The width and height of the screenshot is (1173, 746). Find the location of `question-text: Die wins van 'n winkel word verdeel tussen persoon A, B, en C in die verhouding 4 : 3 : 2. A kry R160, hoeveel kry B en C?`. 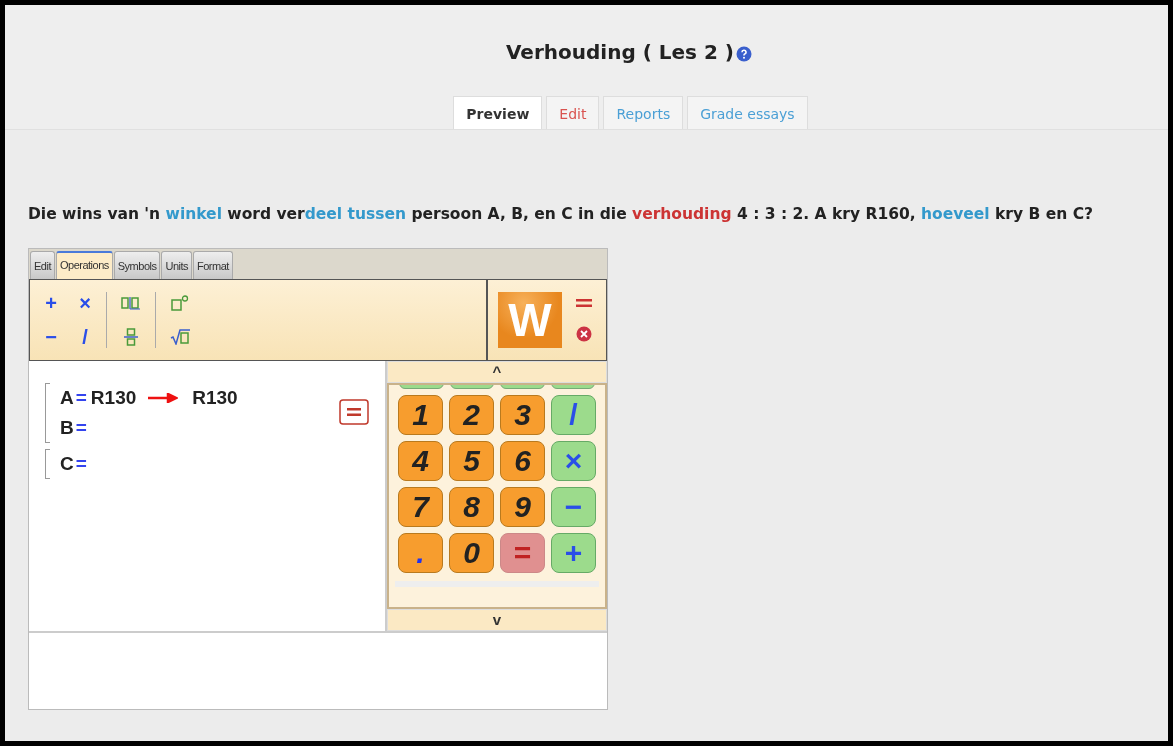

question-text: Die wins van 'n winkel word verdeel tussen persoon A, B, en C in die verhouding 4 : 3 : 2. A kry R160, hoeveel kry B en C? is located at coordinates (561, 214).